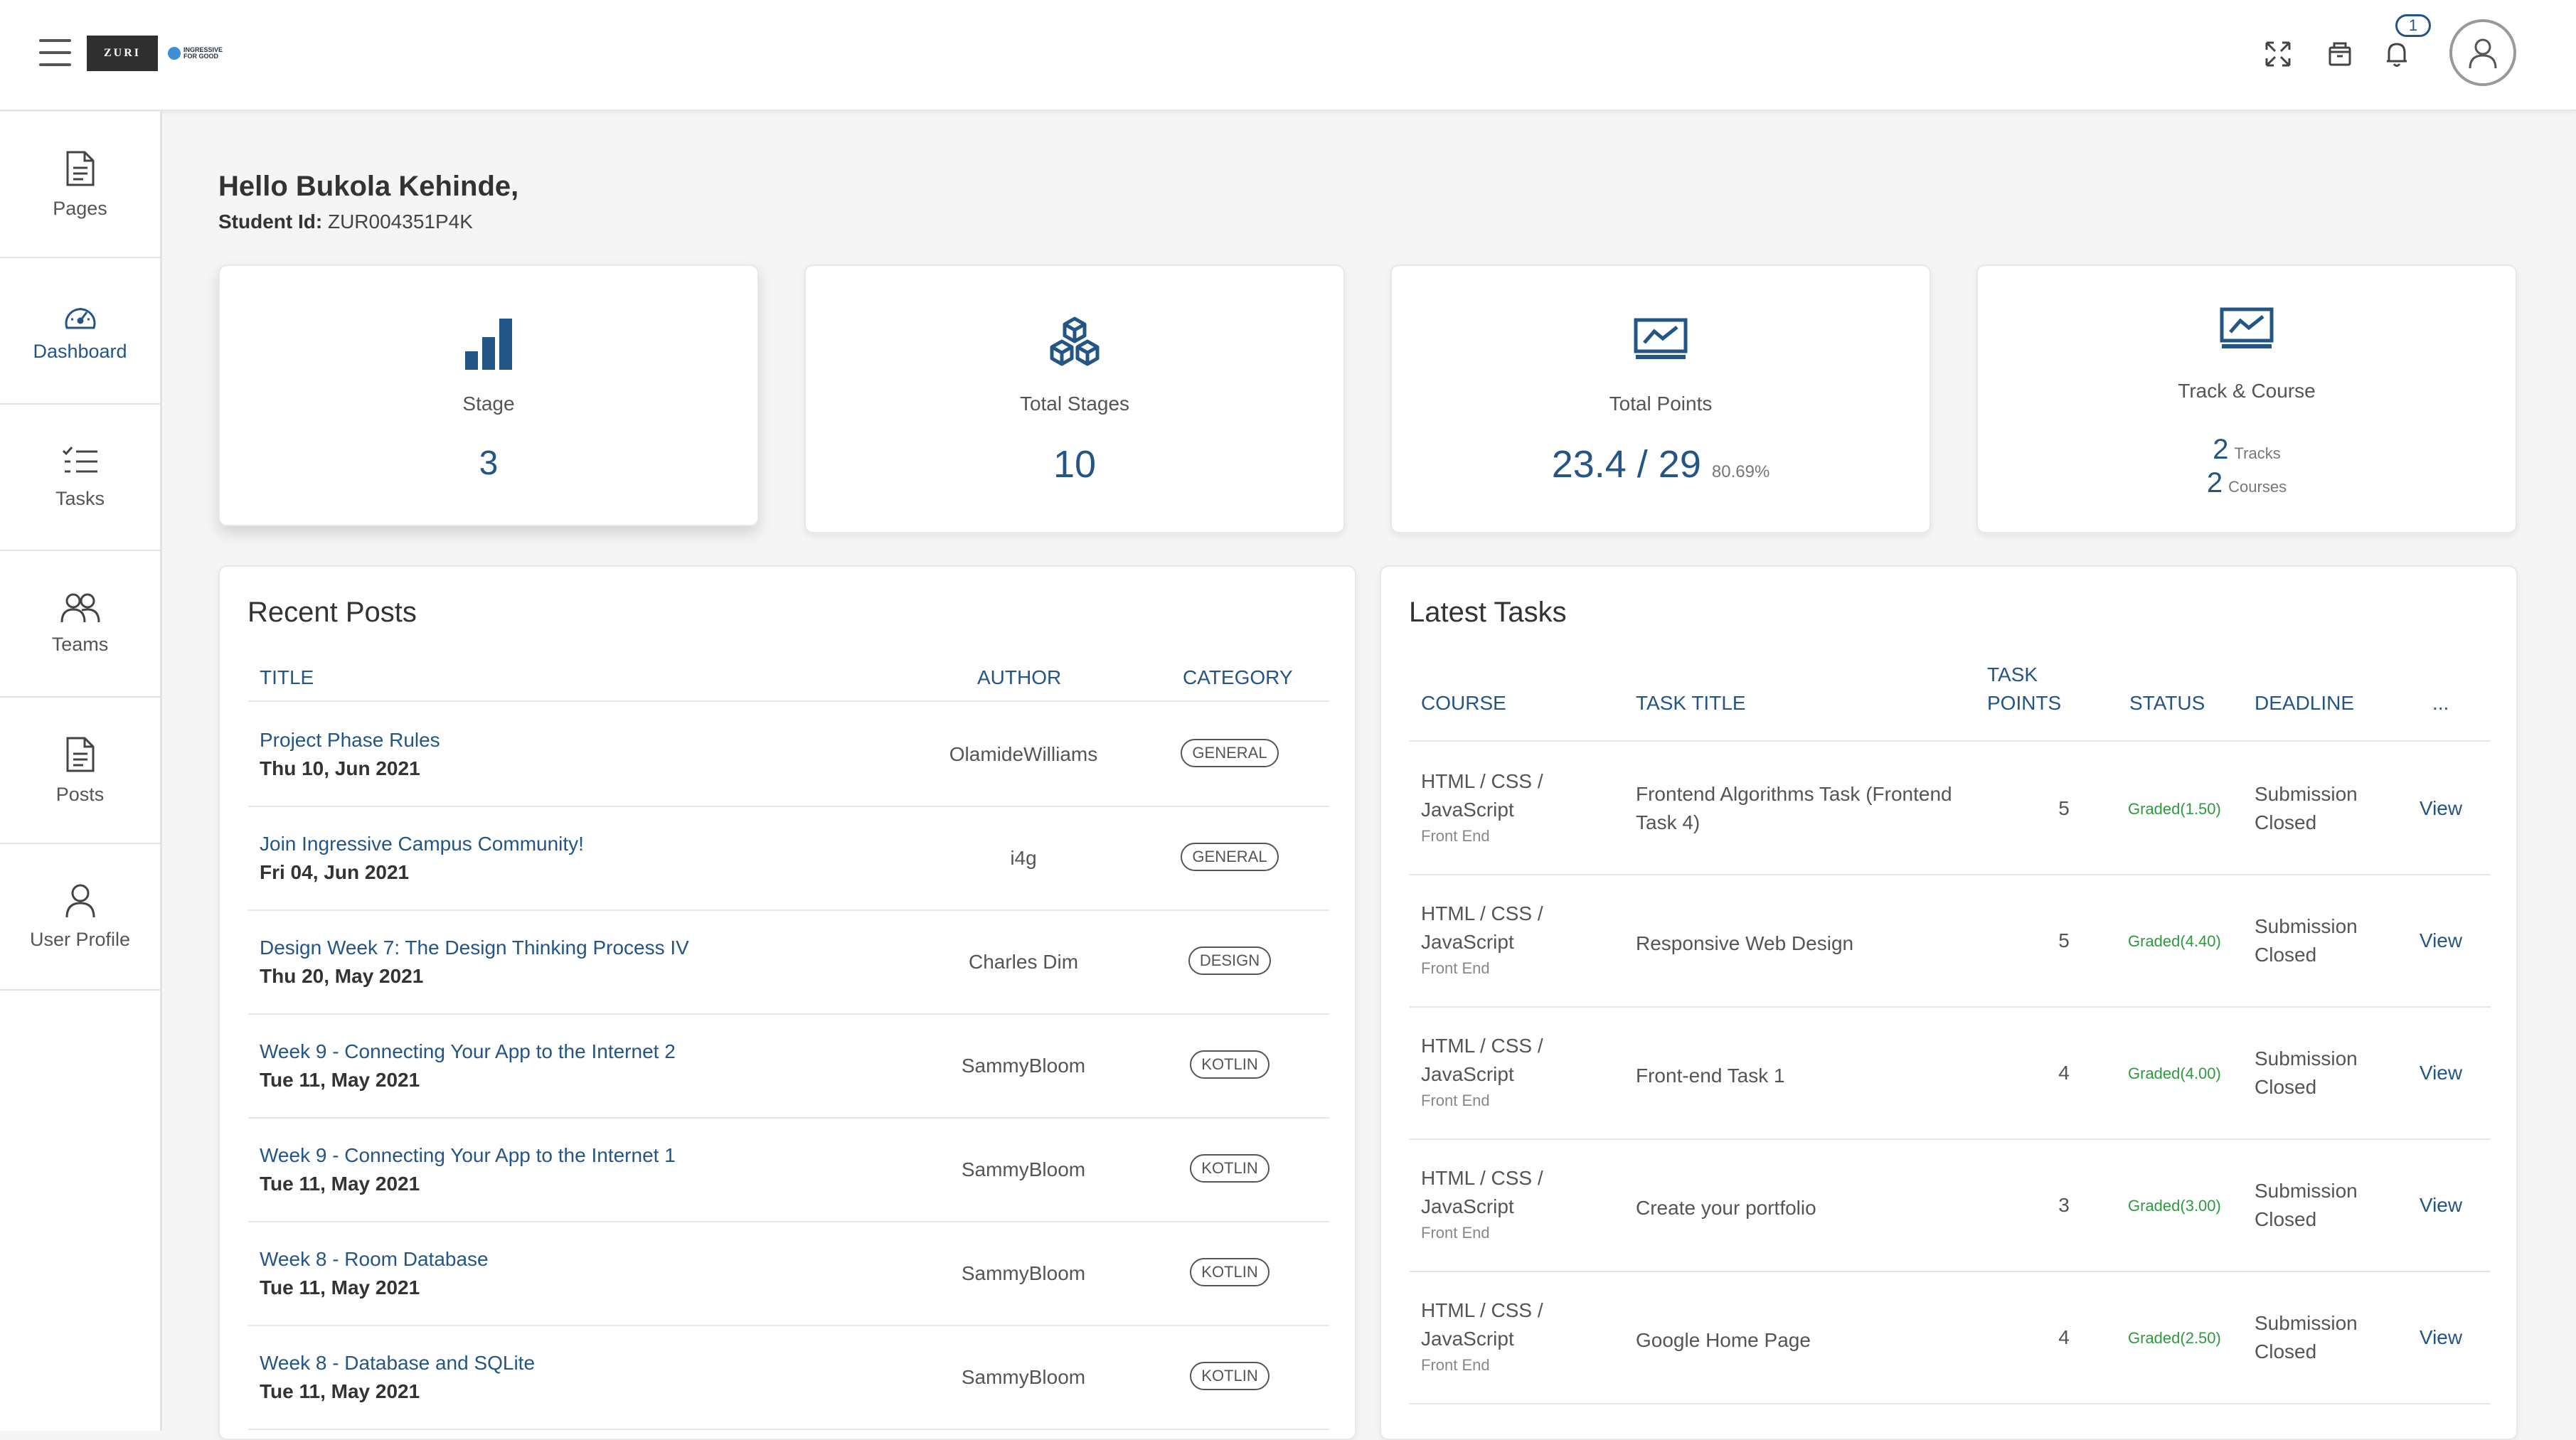  What do you see at coordinates (80, 478) in the screenshot?
I see `sidebar-item-tasks: Tasks` at bounding box center [80, 478].